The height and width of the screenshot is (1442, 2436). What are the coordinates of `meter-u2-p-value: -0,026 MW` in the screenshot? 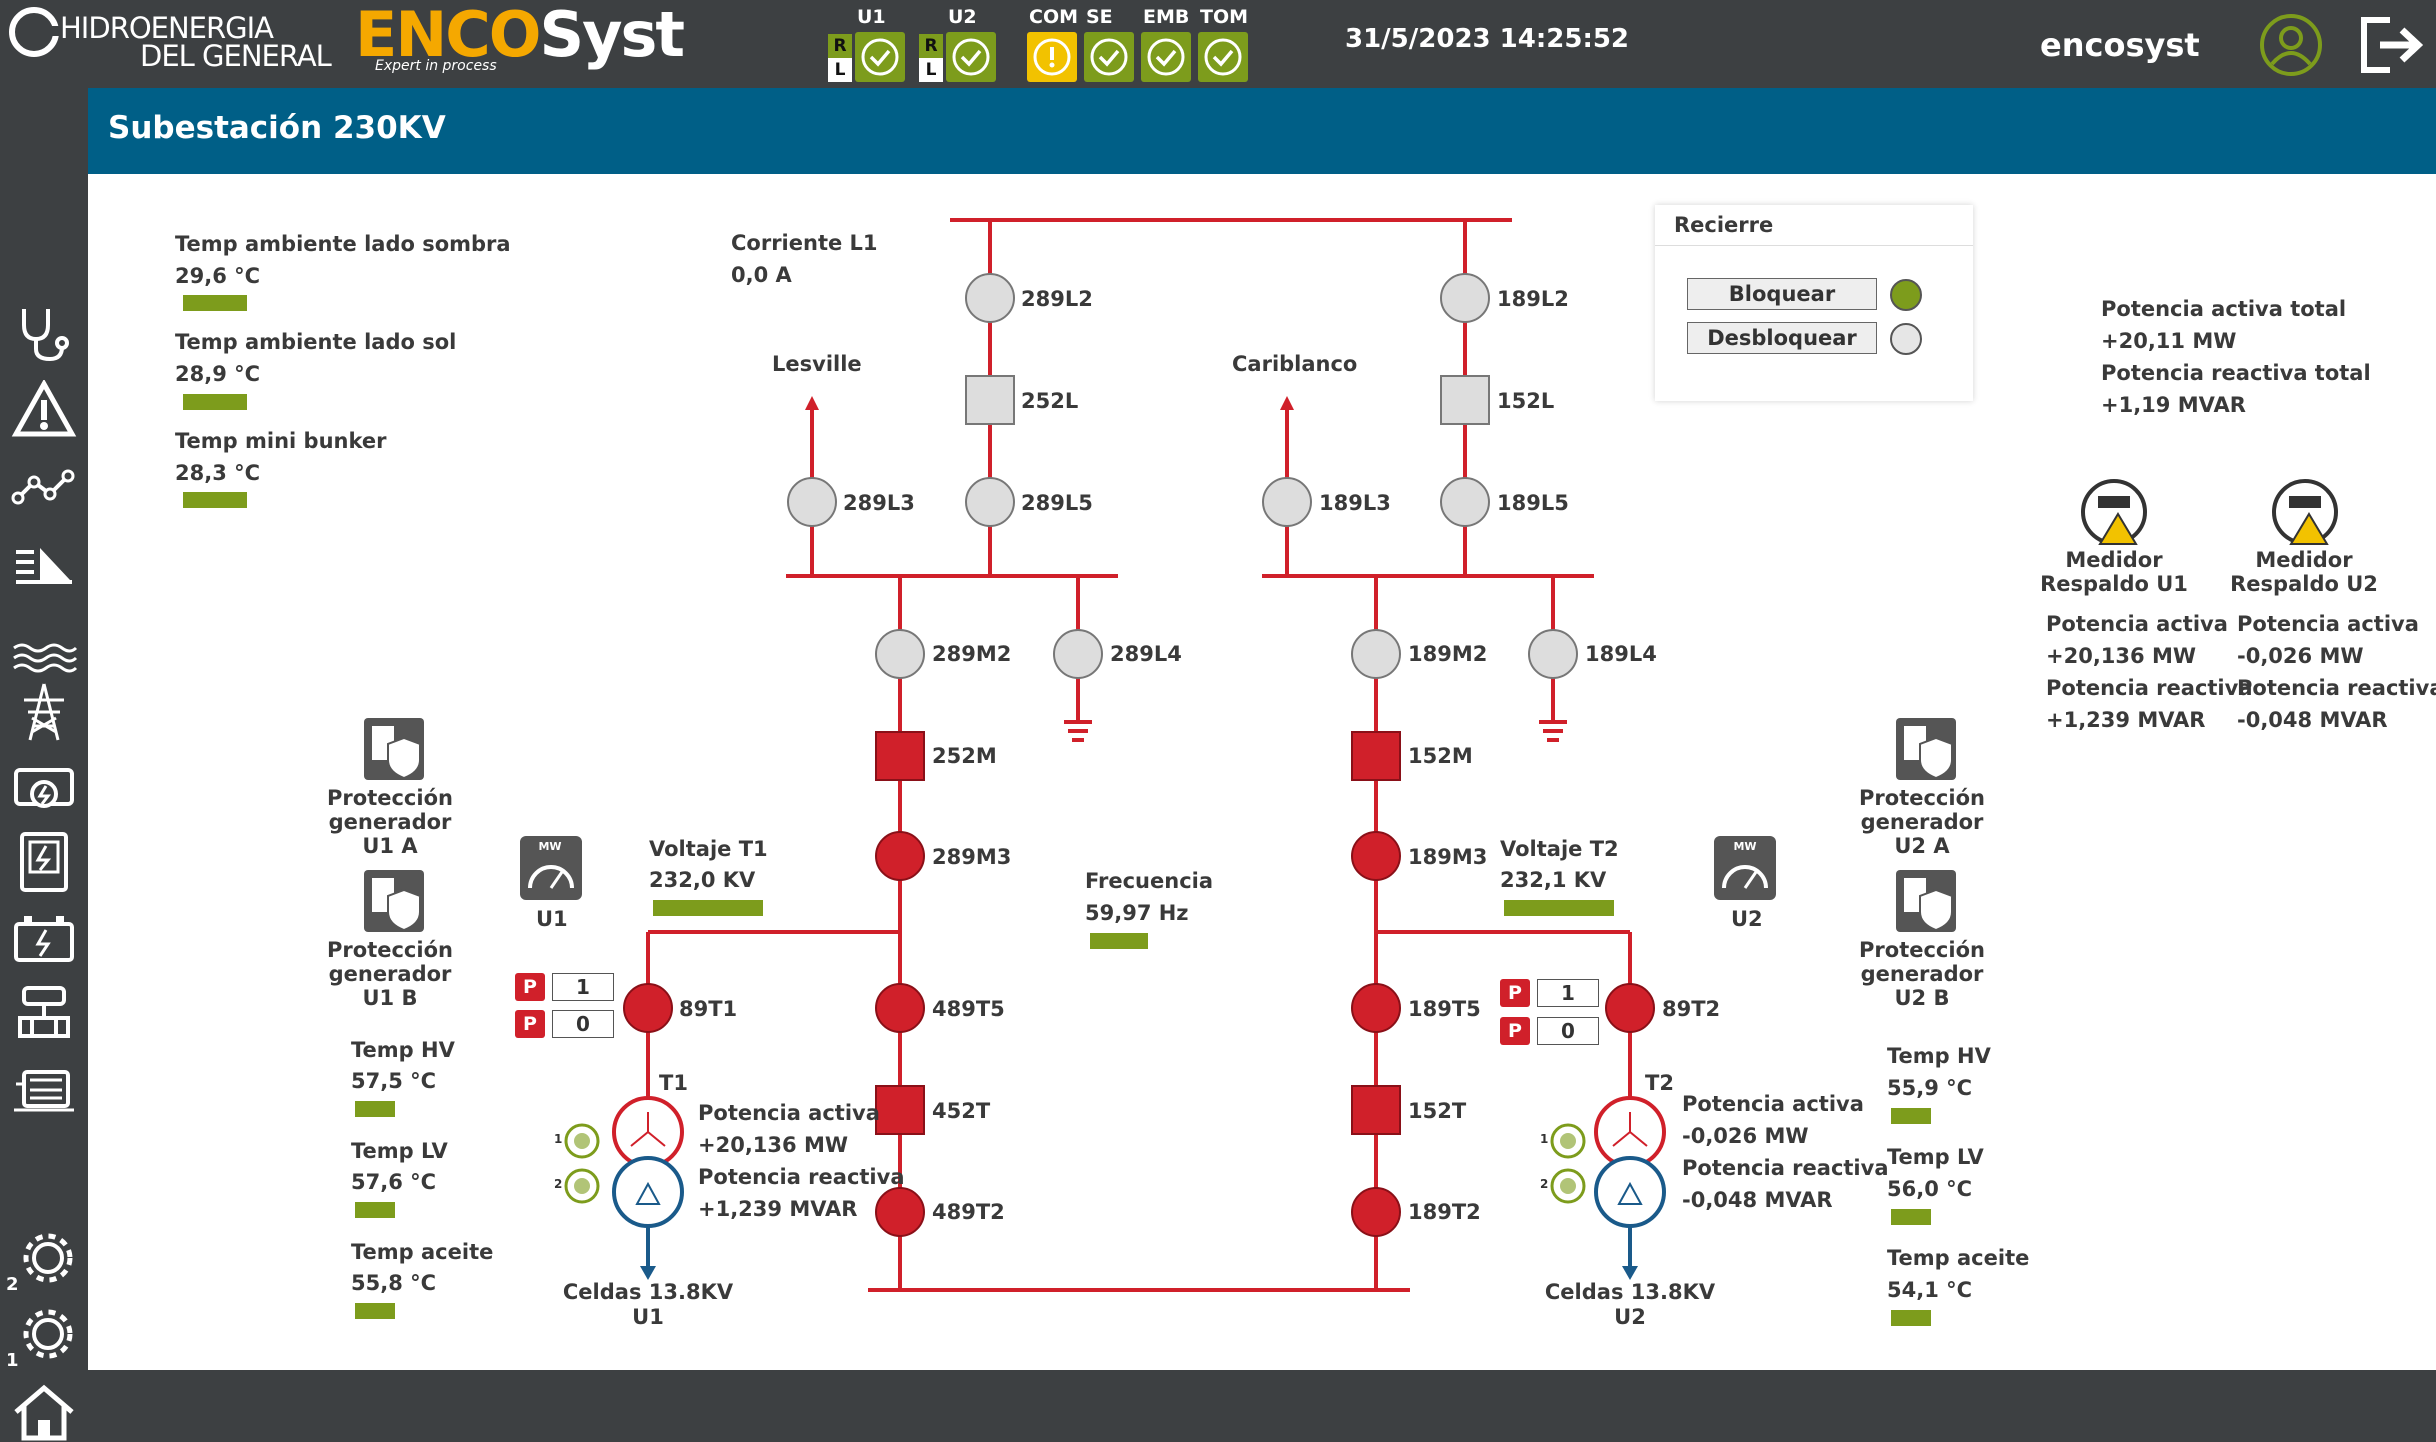 It's located at (2300, 656).